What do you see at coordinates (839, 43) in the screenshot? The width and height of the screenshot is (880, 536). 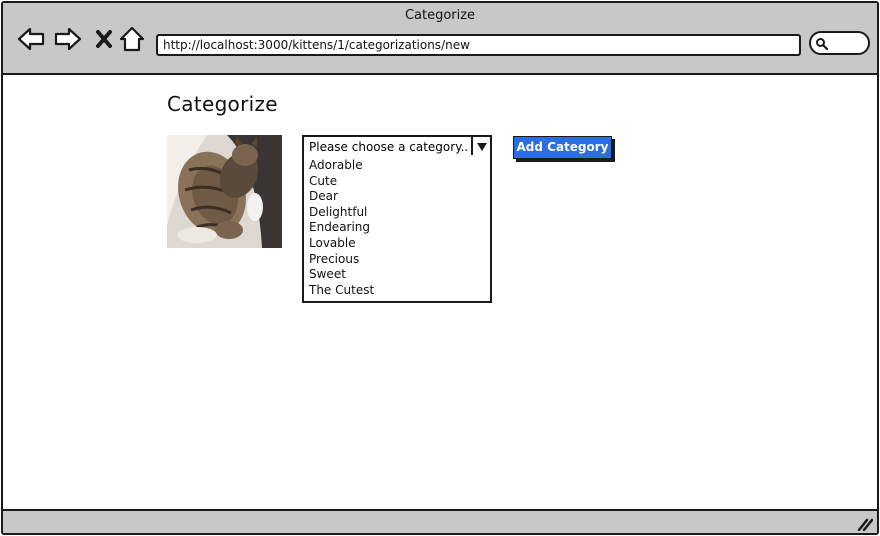 I see `search-box` at bounding box center [839, 43].